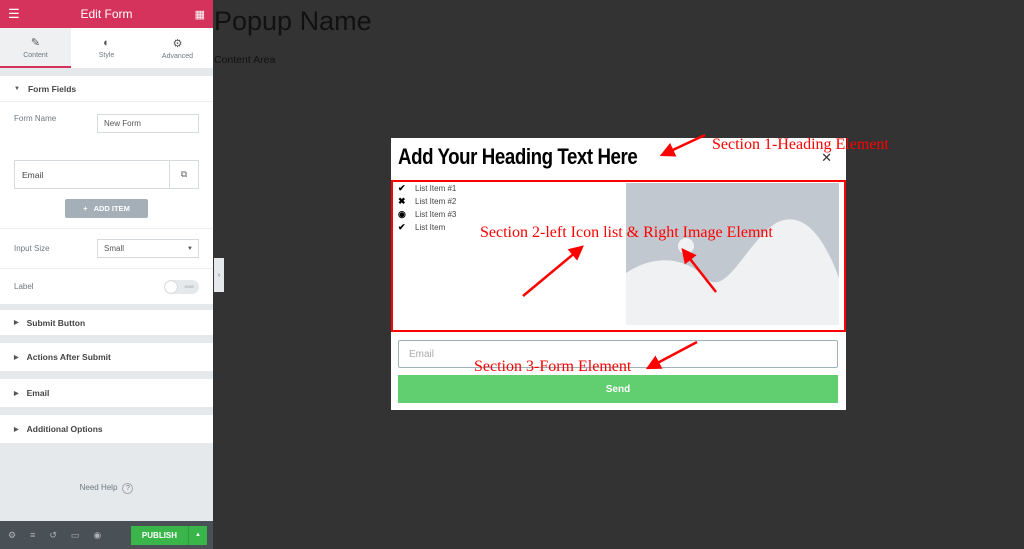 The width and height of the screenshot is (1024, 549). I want to click on arrow-list, so click(553, 271).